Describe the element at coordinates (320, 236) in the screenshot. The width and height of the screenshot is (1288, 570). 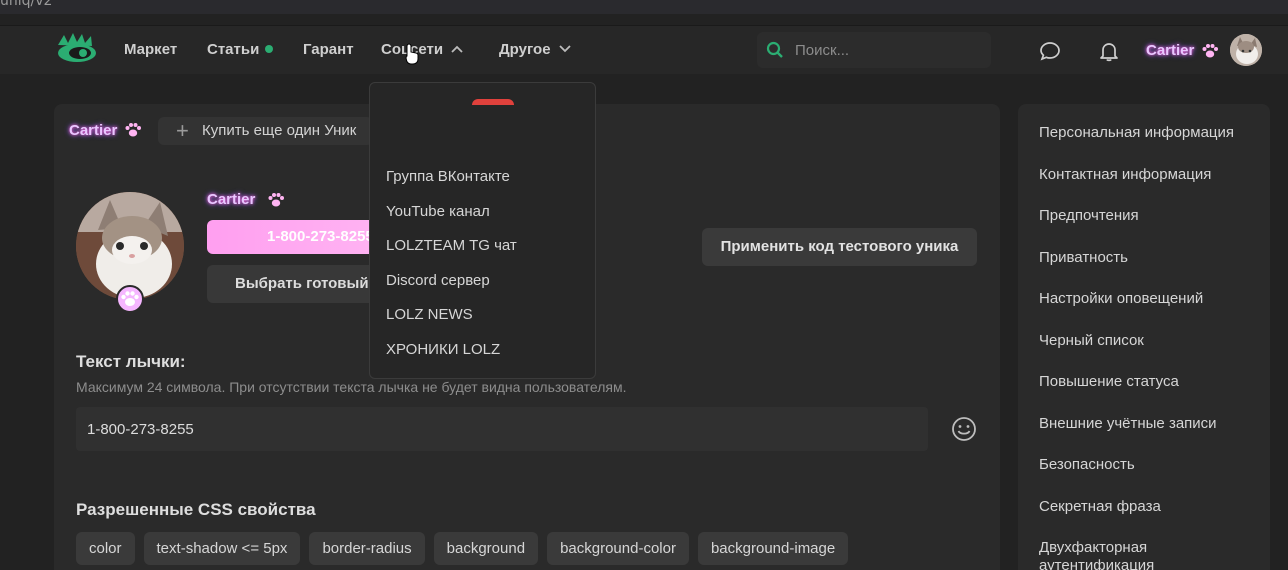
I see `badge-preview-text: 1-800-273-8255` at that location.